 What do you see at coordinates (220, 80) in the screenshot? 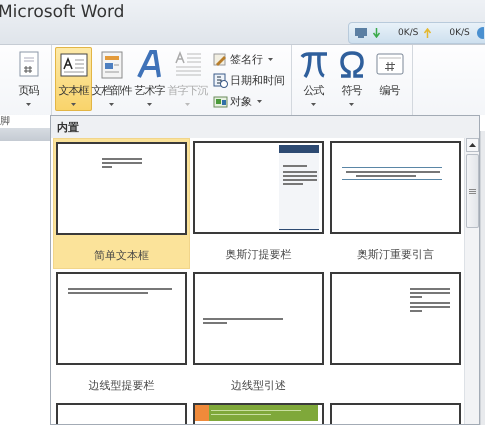
I see `calendar-clock-icon` at bounding box center [220, 80].